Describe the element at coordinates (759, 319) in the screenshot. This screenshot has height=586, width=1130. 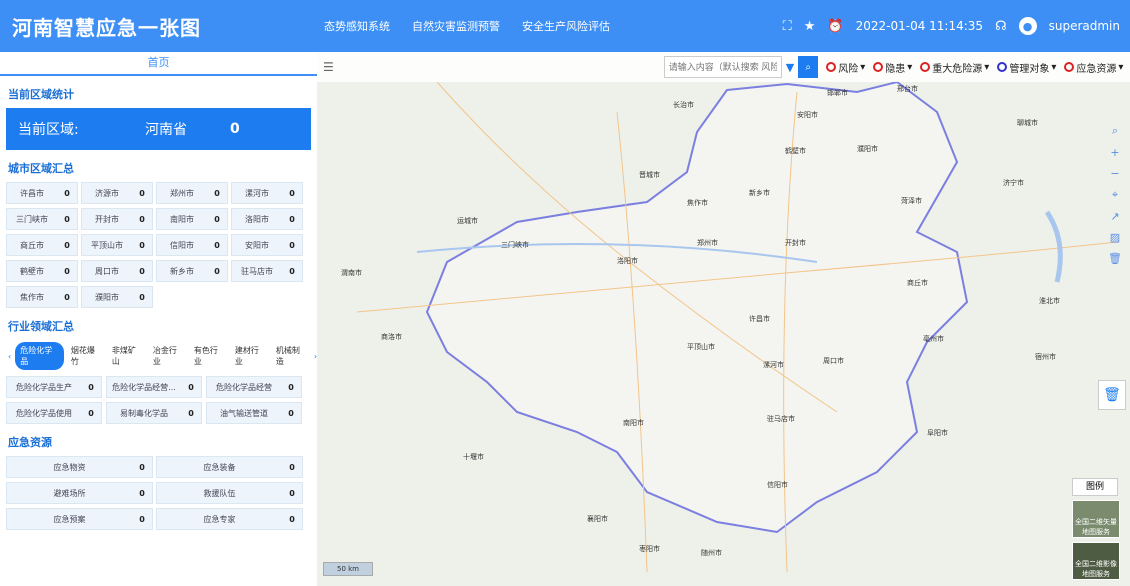
I see `map-city-label: 许昌市` at that location.